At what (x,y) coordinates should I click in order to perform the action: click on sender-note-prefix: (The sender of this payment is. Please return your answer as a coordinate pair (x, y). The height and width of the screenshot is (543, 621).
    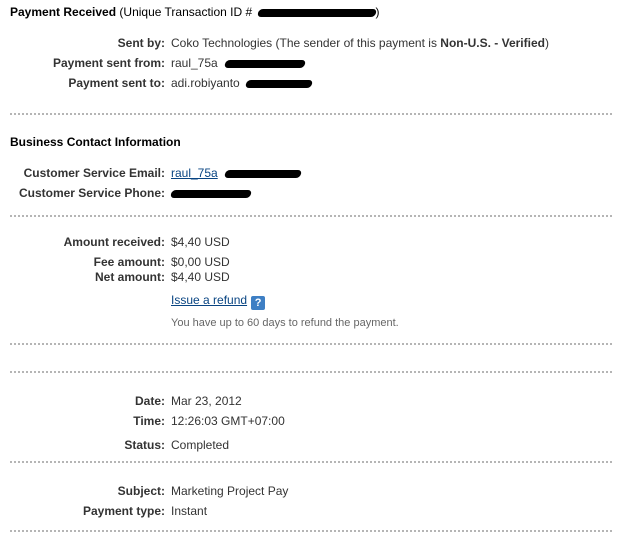
    Looking at the image, I should click on (358, 43).